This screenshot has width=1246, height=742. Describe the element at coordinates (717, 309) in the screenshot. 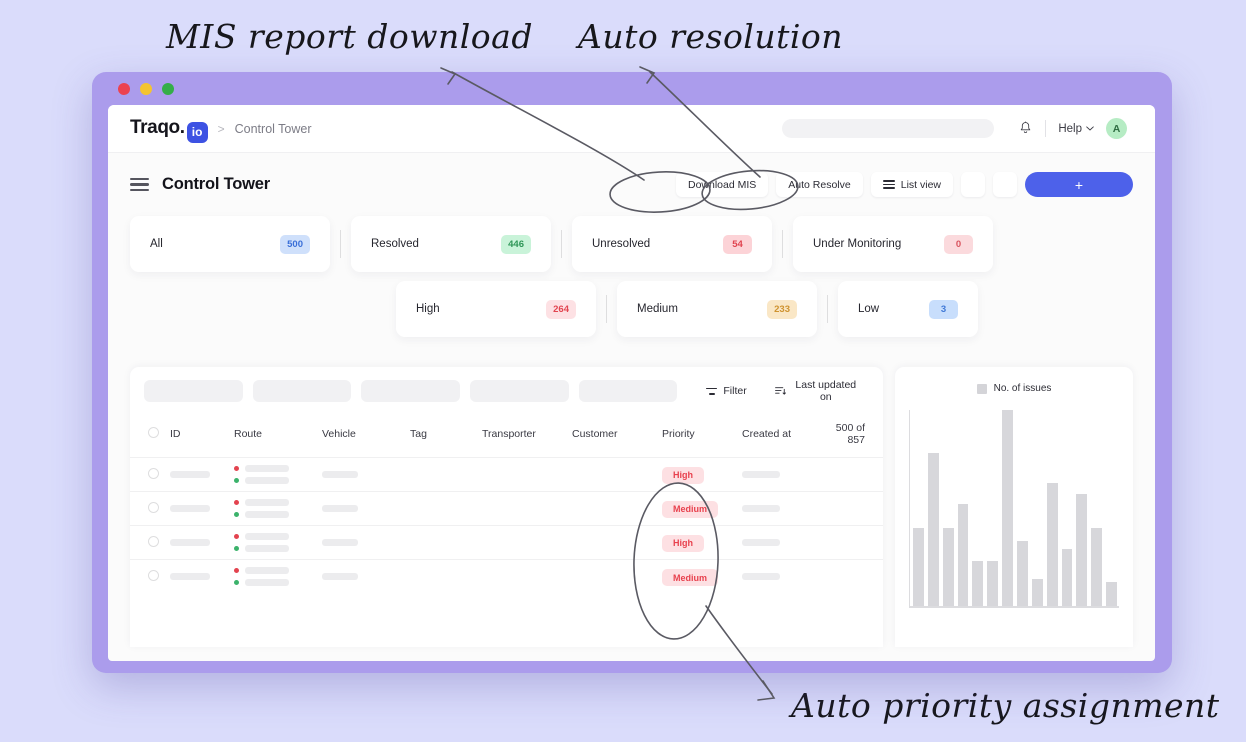

I see `stat-card-medium: Medium 233` at that location.